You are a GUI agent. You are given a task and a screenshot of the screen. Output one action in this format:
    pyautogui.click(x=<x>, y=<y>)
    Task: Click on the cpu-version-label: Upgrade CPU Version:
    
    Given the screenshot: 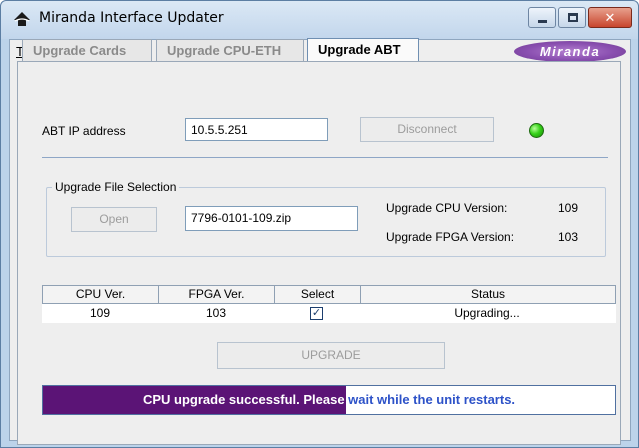 What is the action you would take?
    pyautogui.click(x=447, y=208)
    